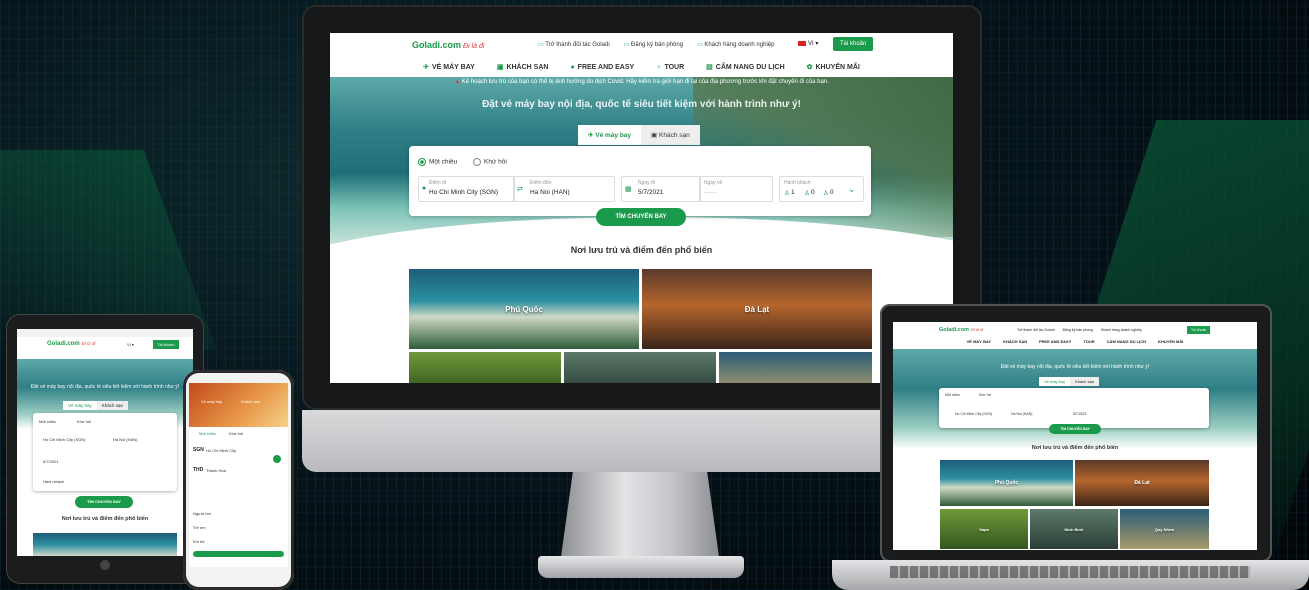 The height and width of the screenshot is (590, 1309). I want to click on nav-hotels: KHÁCH SẠN, so click(1015, 341).